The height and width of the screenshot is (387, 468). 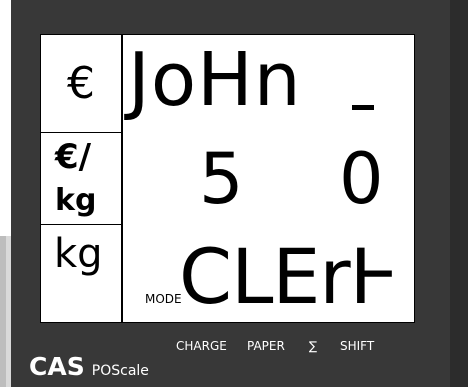 I want to click on unit-kg-label: kg, so click(x=78, y=254).